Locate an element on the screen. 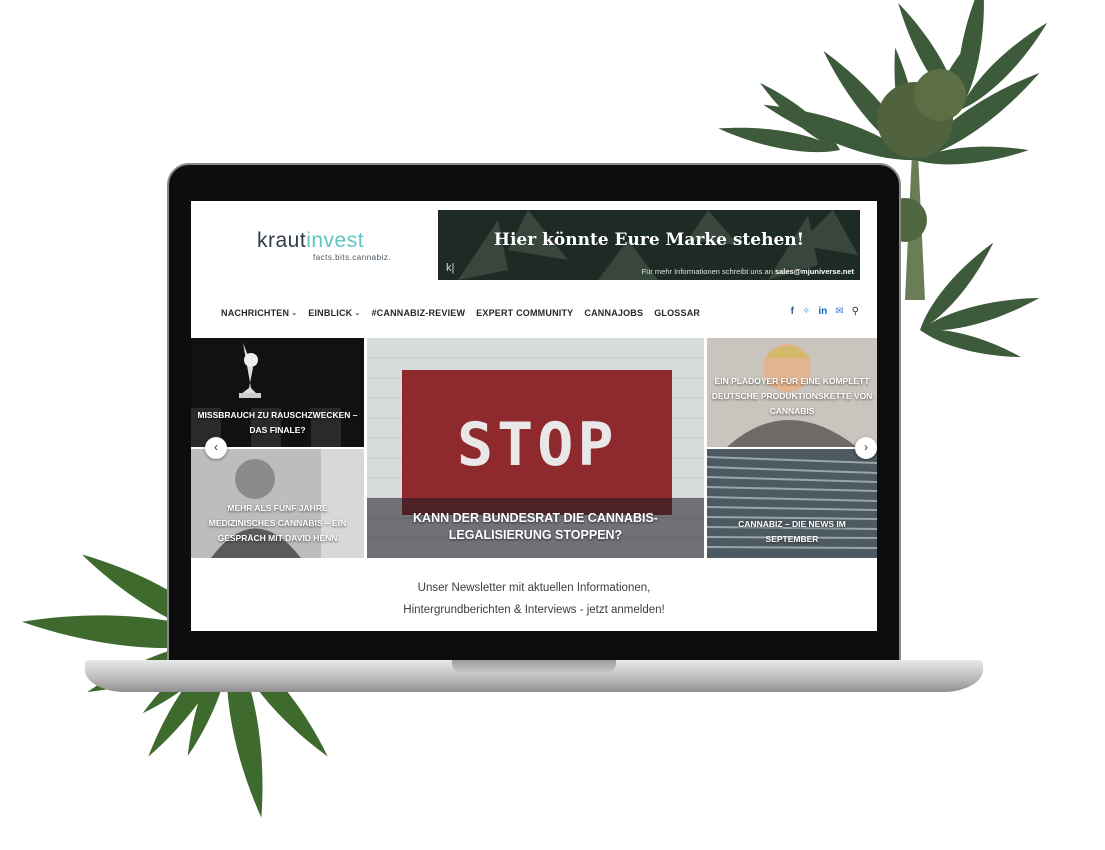  nav-label: CANNAJOBS is located at coordinates (614, 313).